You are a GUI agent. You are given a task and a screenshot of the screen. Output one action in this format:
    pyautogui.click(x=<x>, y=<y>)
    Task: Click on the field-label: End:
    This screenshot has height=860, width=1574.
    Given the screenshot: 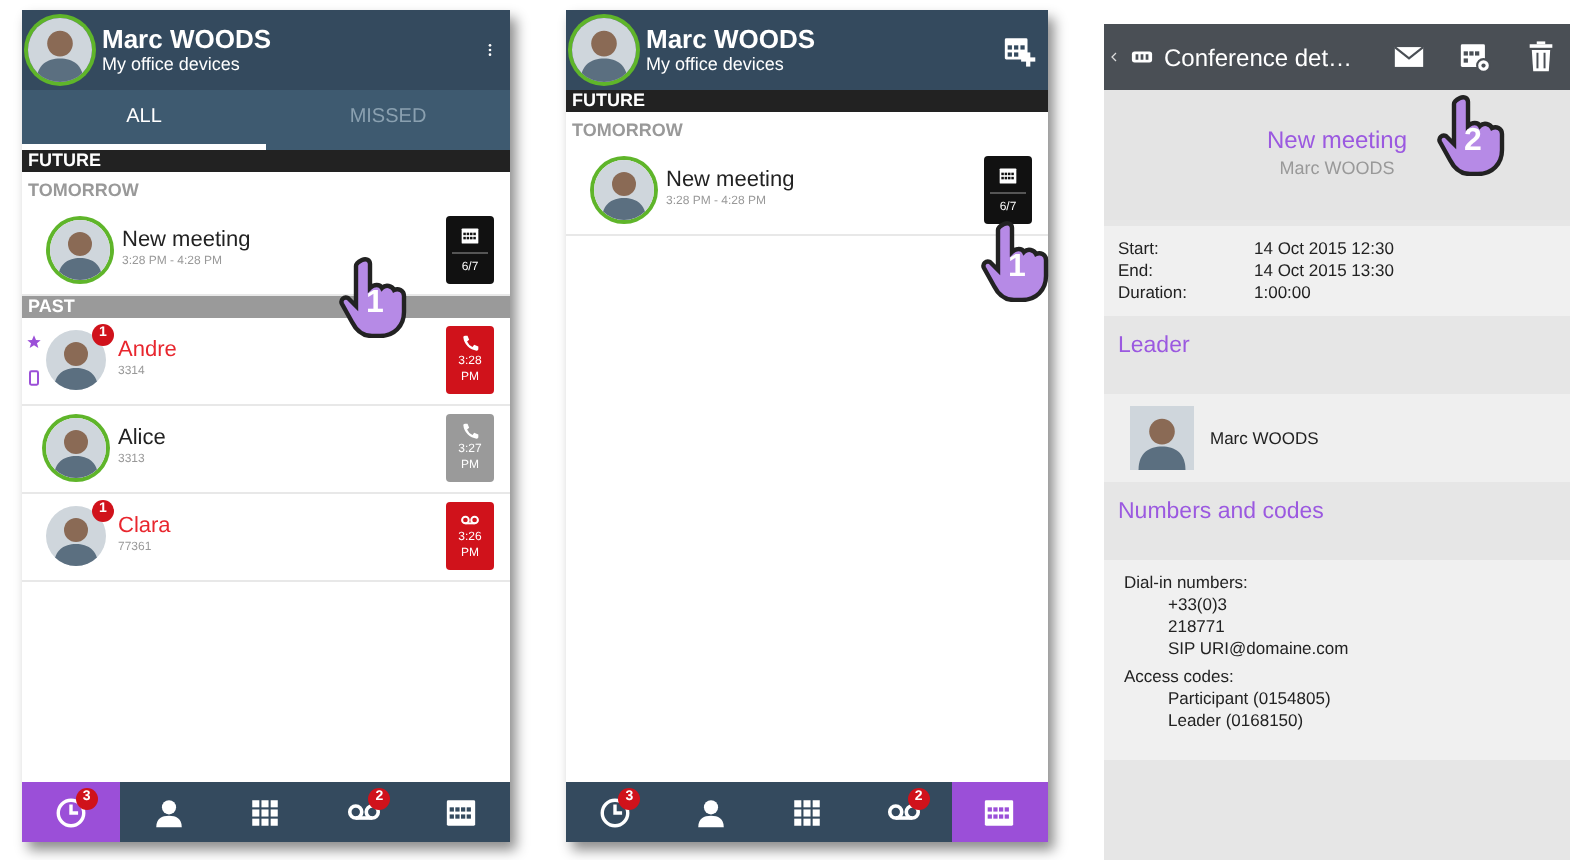 What is the action you would take?
    pyautogui.click(x=1136, y=271)
    